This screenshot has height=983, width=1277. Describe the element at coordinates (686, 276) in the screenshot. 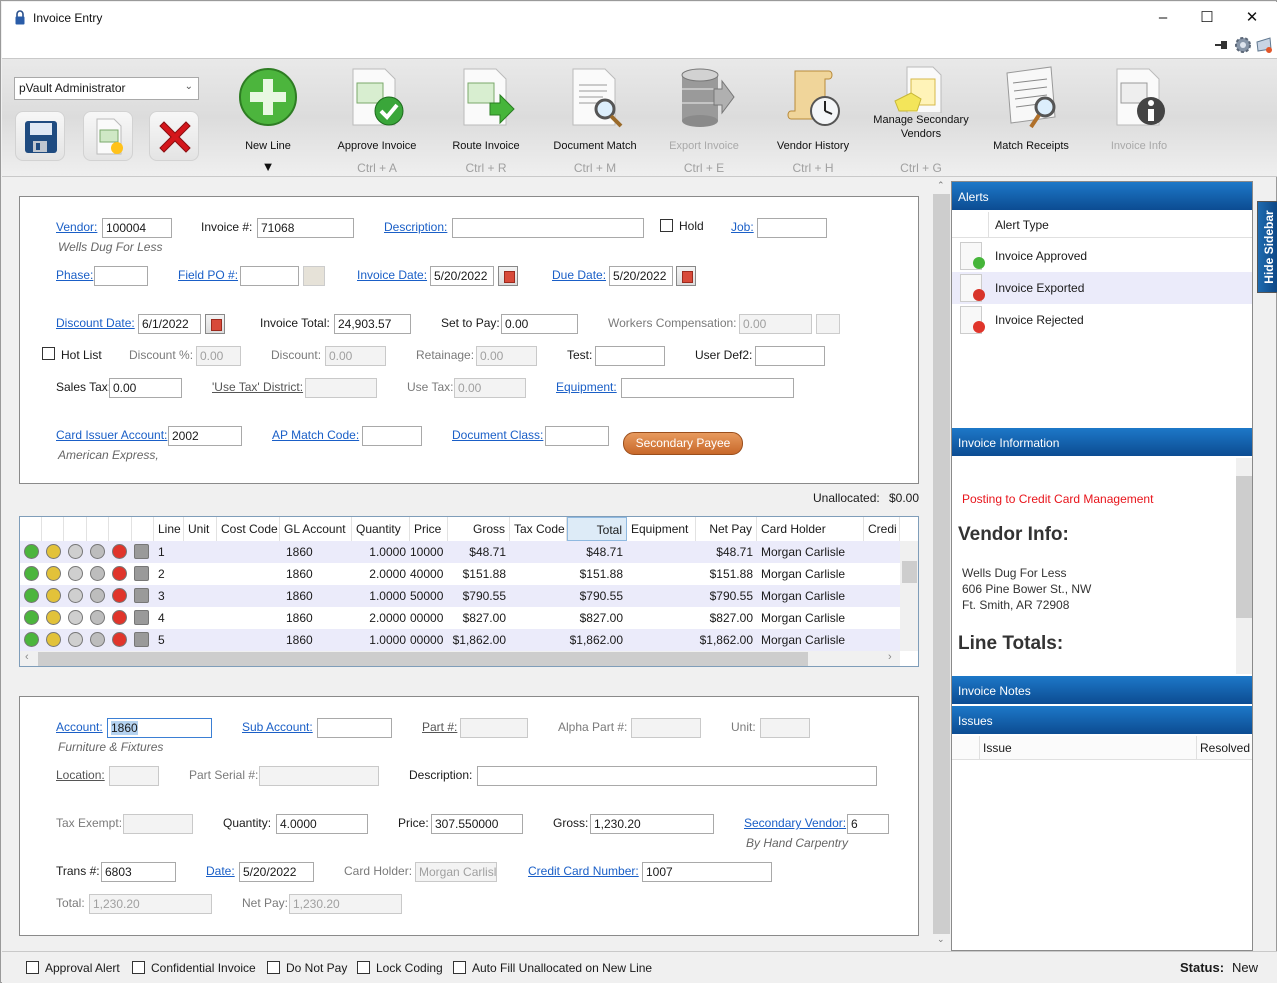

I see `due-date-calendar-icon` at that location.